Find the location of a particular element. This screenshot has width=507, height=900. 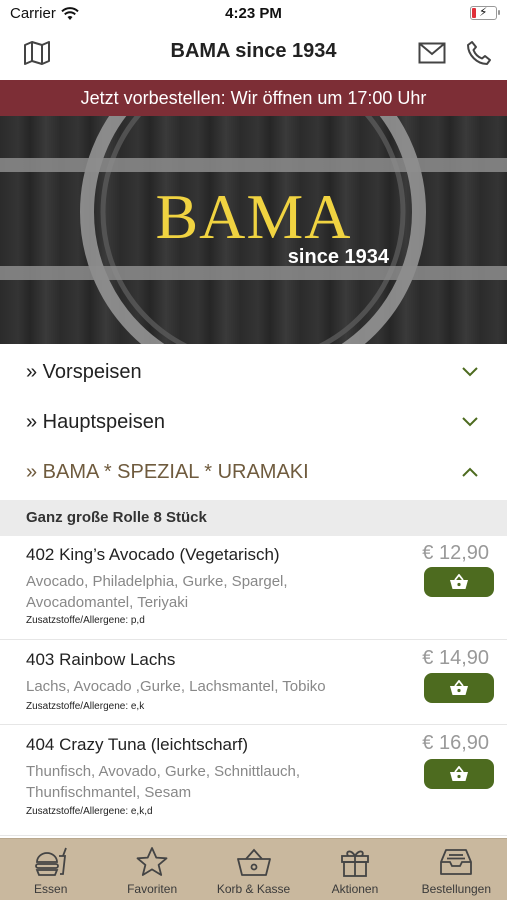

phone-button is located at coordinates (479, 53).